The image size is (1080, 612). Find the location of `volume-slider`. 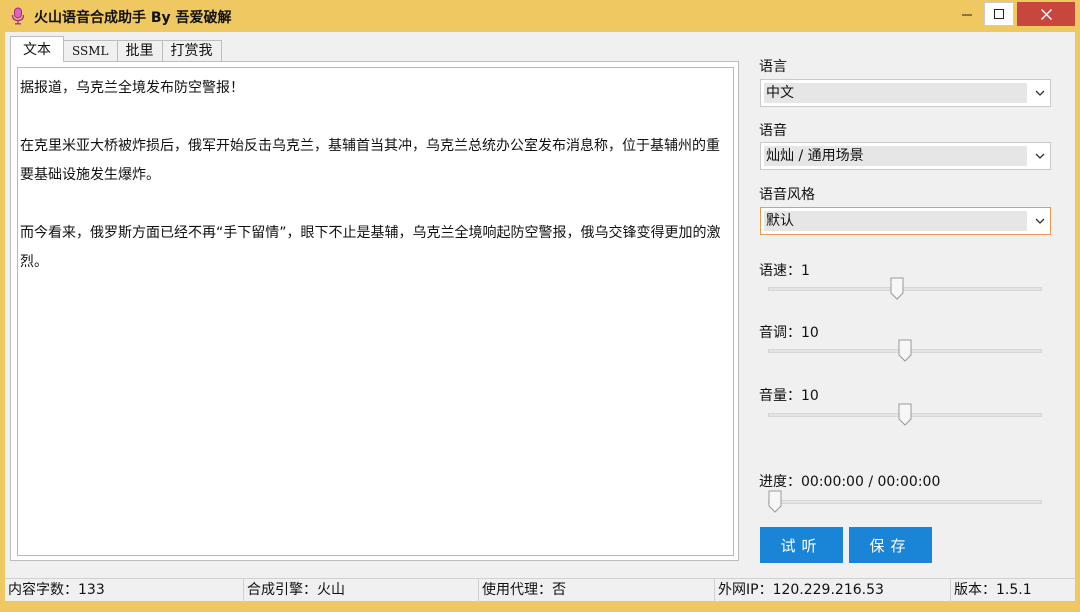

volume-slider is located at coordinates (905, 415).